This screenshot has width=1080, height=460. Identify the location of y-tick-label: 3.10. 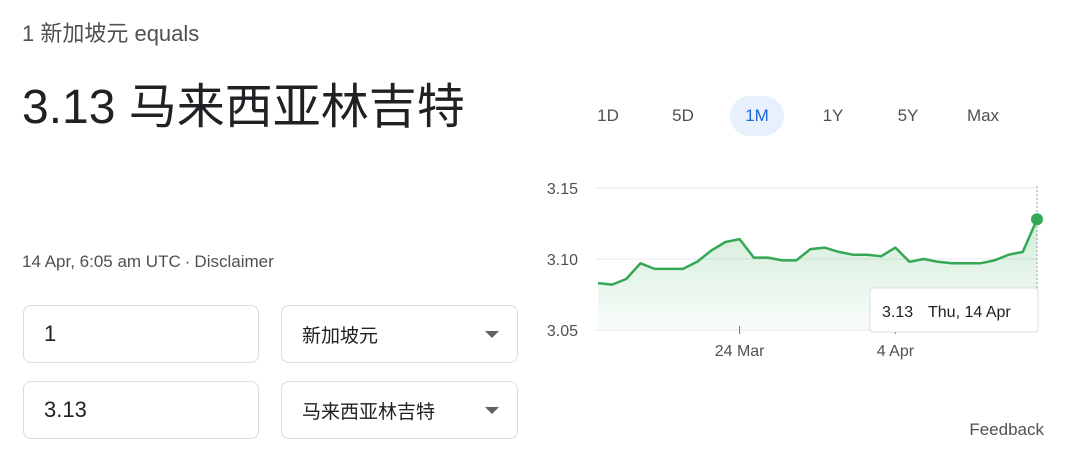
(562, 260).